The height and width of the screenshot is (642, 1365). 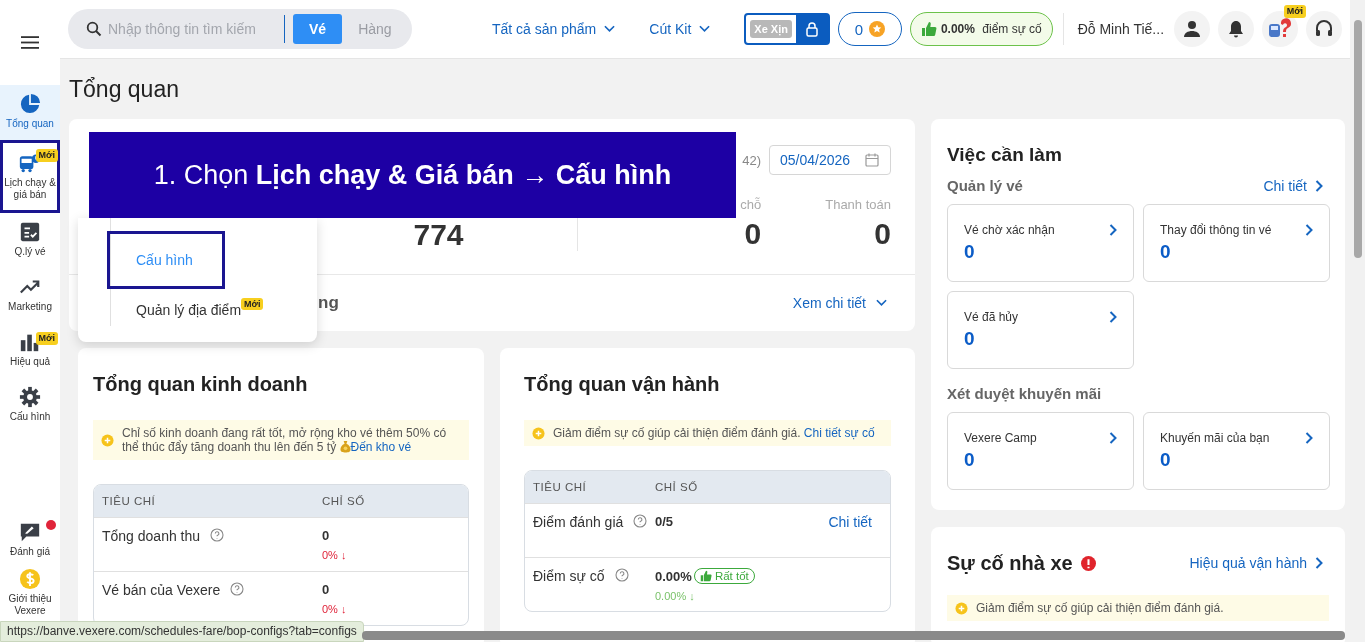 I want to click on pie-chart-icon, so click(x=30, y=104).